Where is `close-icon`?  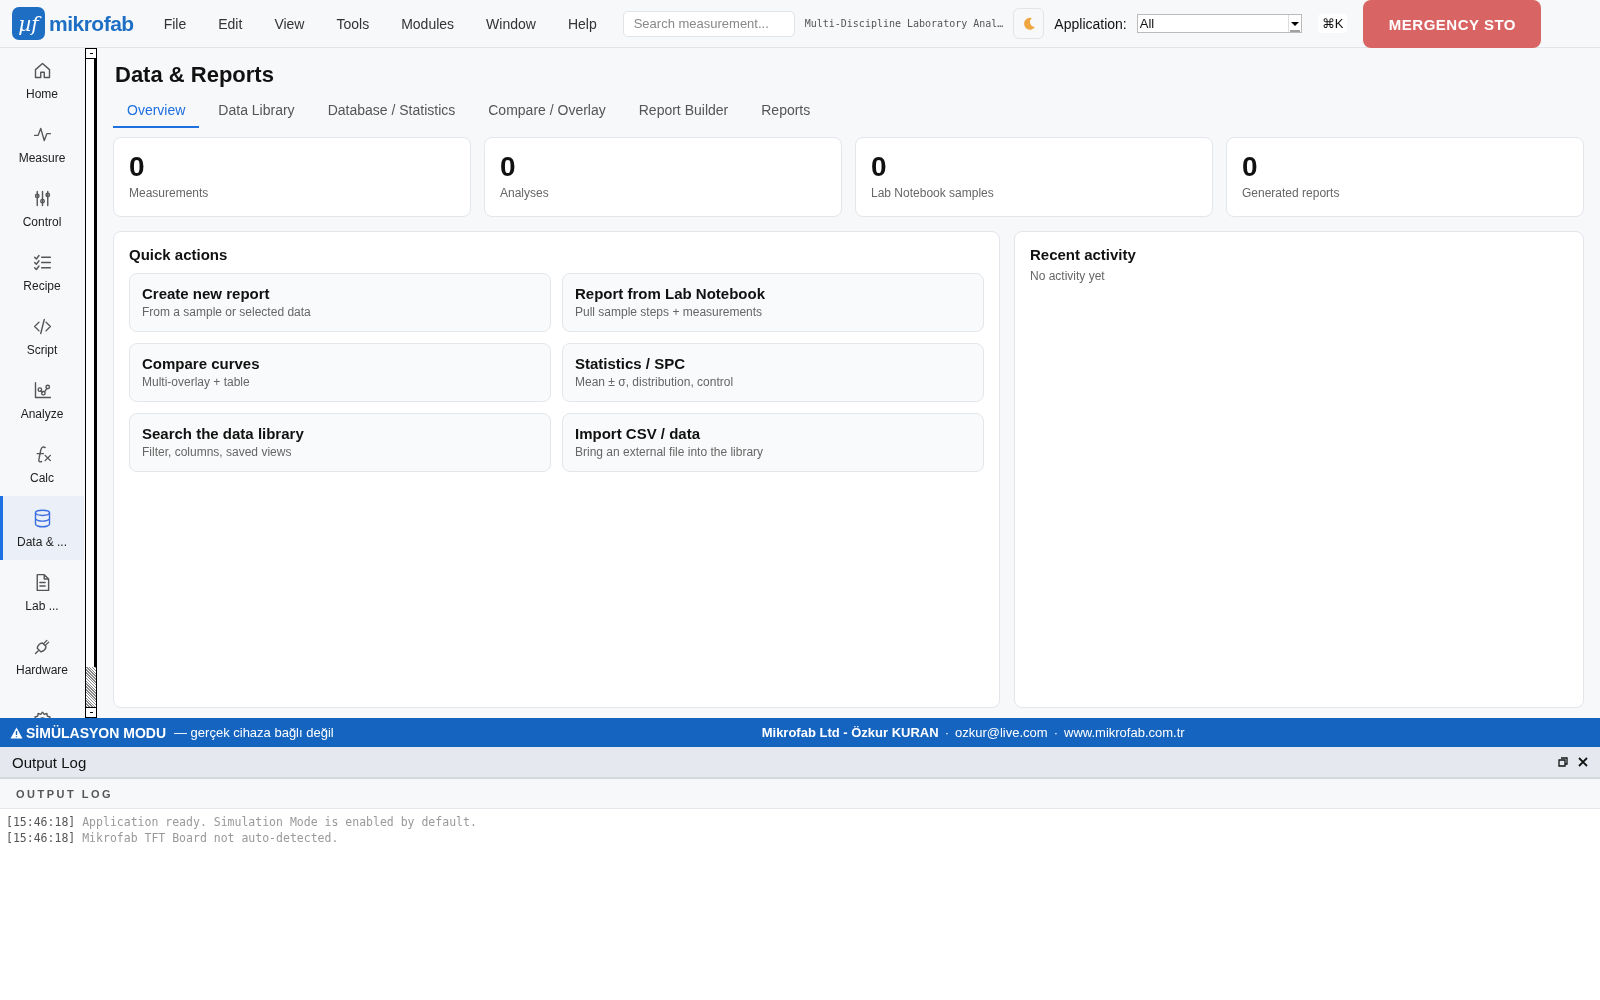
close-icon is located at coordinates (1583, 762).